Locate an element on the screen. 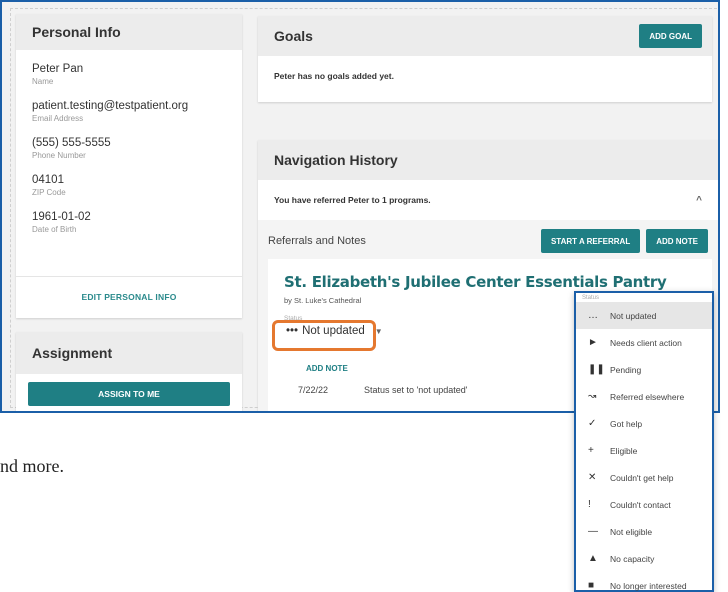 The height and width of the screenshot is (592, 728). menu-item-not-updated: … Not updated is located at coordinates (644, 315).